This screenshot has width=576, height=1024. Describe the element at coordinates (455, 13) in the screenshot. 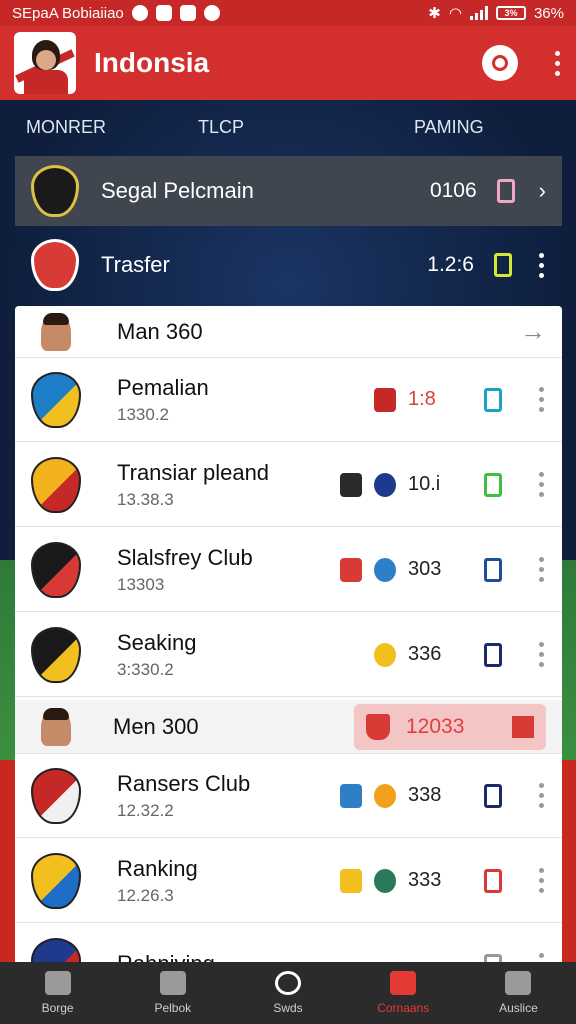

I see `wifi-icon: ◠` at that location.